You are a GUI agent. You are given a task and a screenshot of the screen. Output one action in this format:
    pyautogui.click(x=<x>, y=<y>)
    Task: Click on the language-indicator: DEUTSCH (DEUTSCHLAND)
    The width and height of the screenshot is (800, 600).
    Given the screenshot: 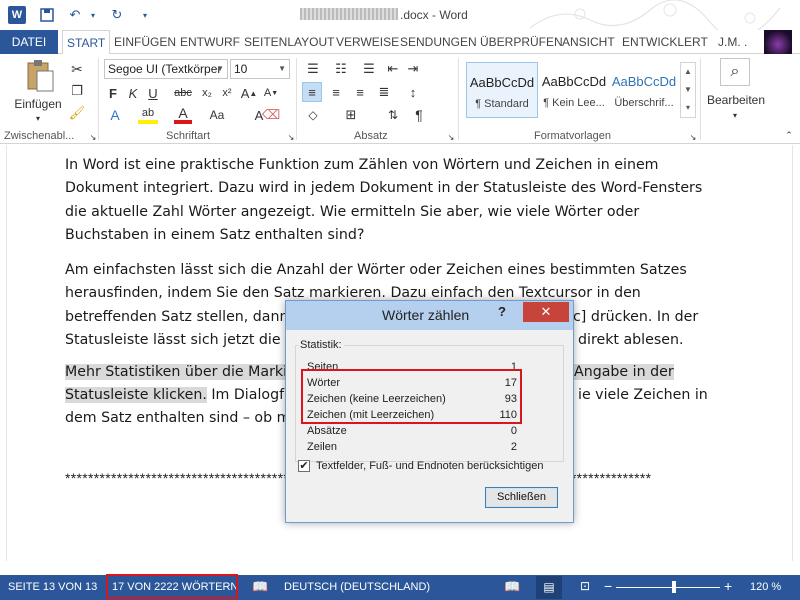 What is the action you would take?
    pyautogui.click(x=357, y=587)
    